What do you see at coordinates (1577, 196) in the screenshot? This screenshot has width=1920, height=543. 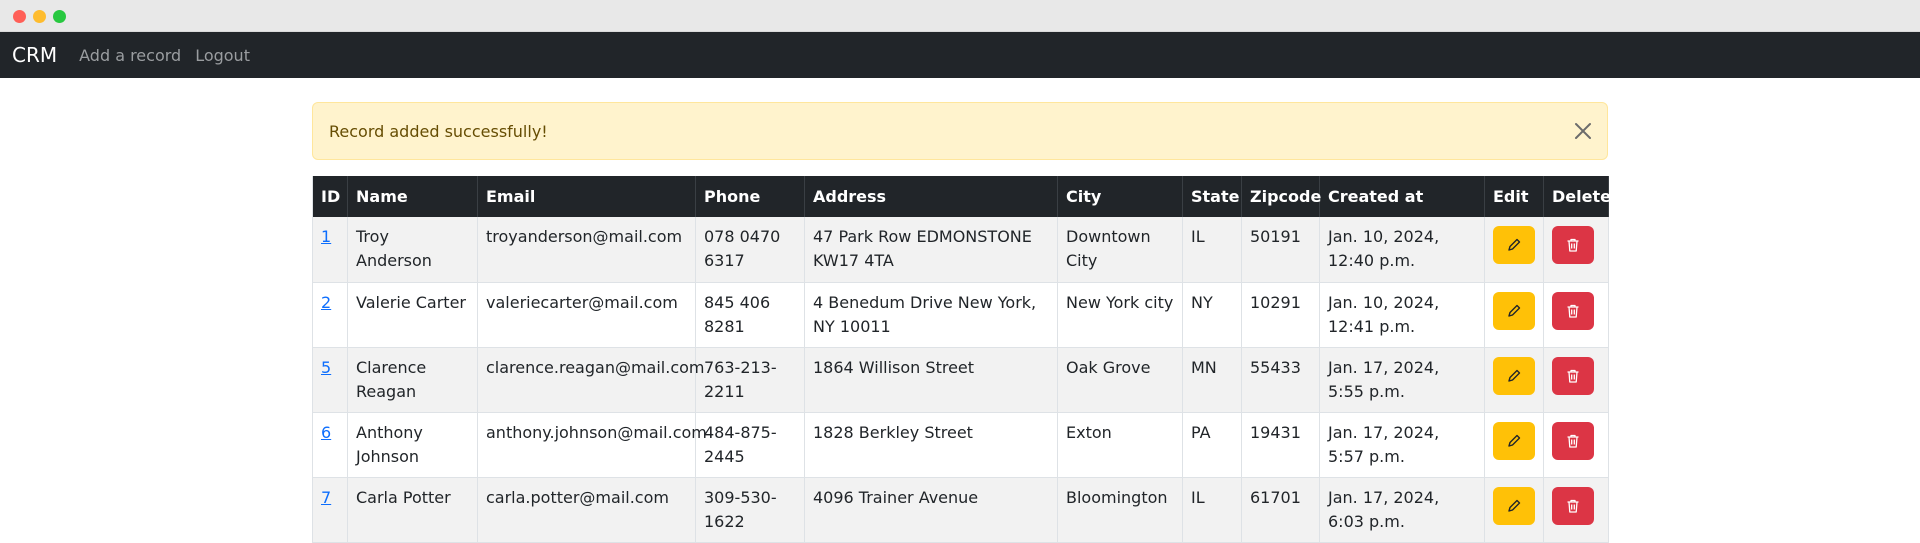 I see `header-delete: Delete` at bounding box center [1577, 196].